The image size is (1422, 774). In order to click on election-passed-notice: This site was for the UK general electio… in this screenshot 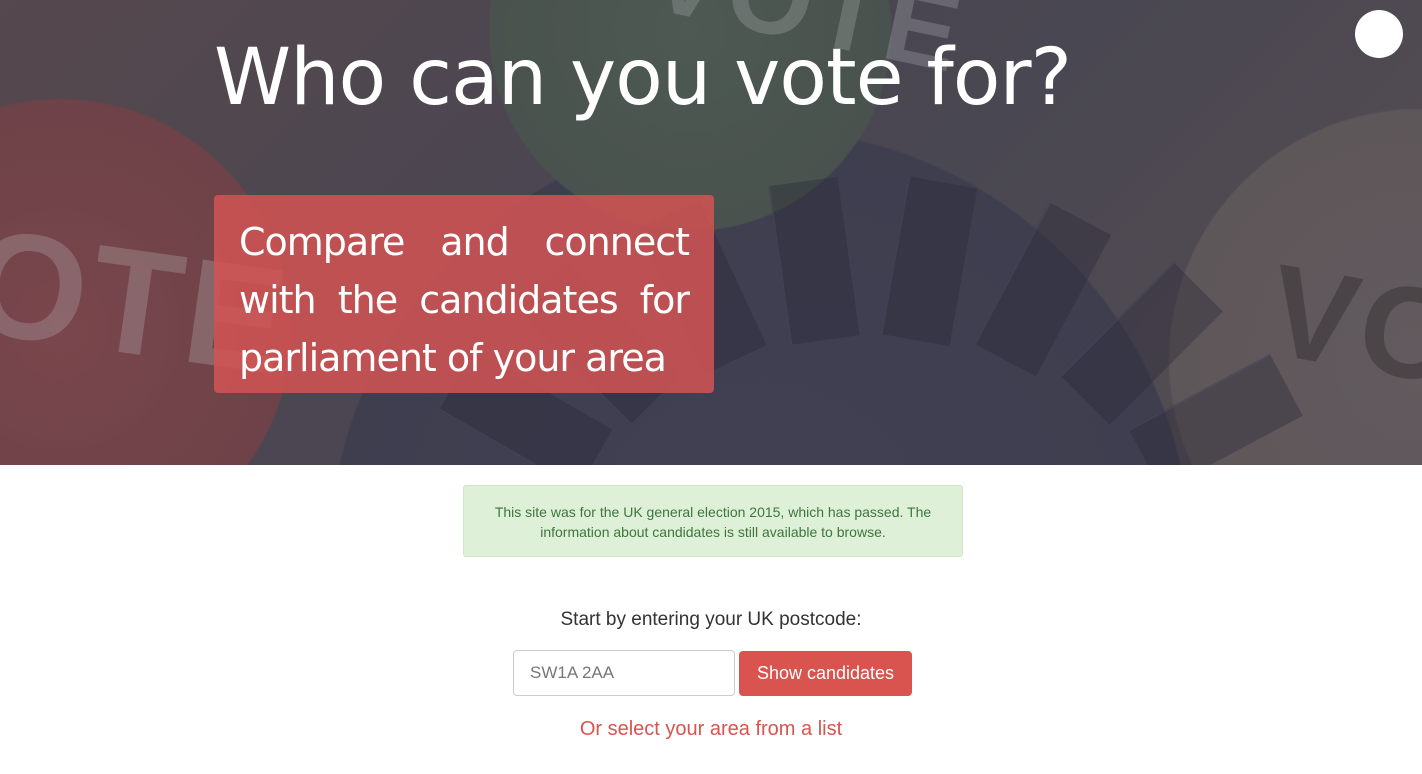, I will do `click(713, 521)`.